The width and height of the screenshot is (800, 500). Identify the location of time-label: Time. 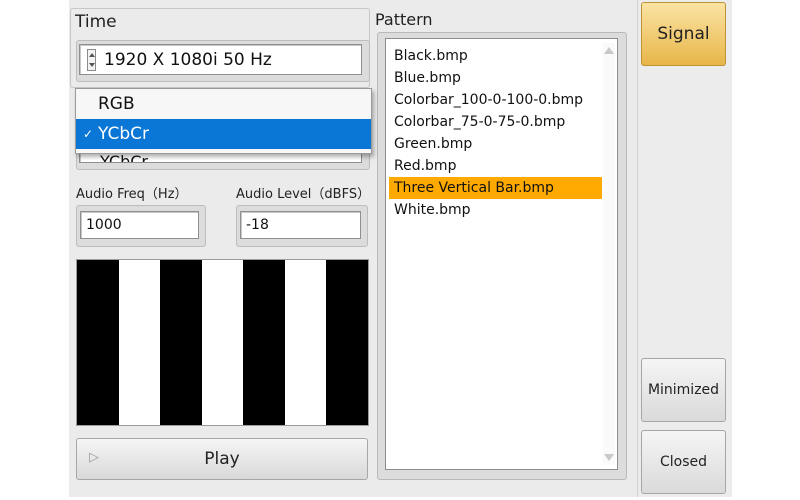
(96, 22).